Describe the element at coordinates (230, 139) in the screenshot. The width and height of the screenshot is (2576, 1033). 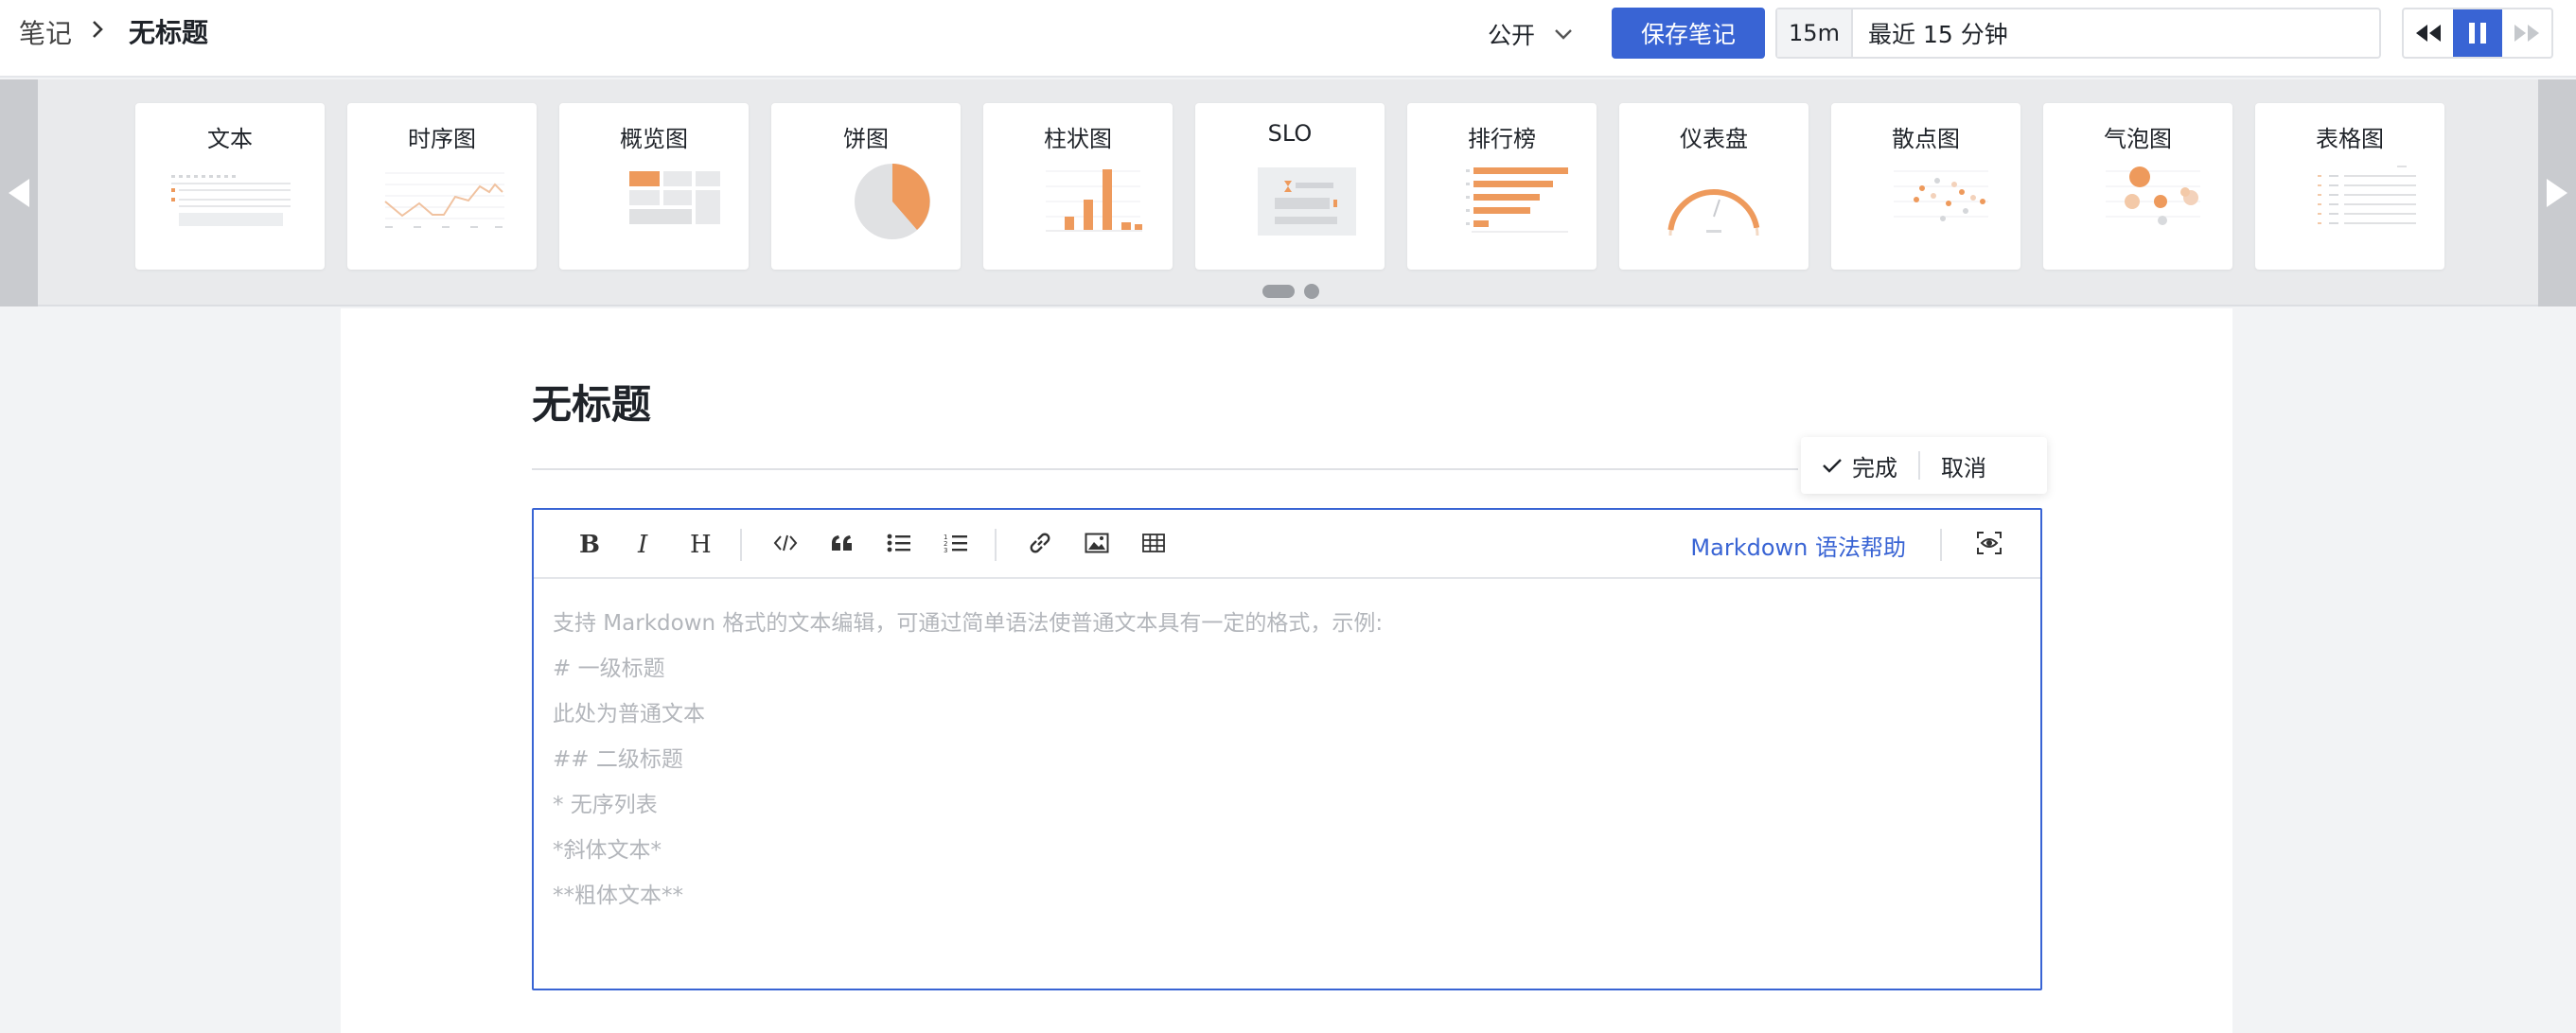
I see `chart-type-label: 文本` at that location.